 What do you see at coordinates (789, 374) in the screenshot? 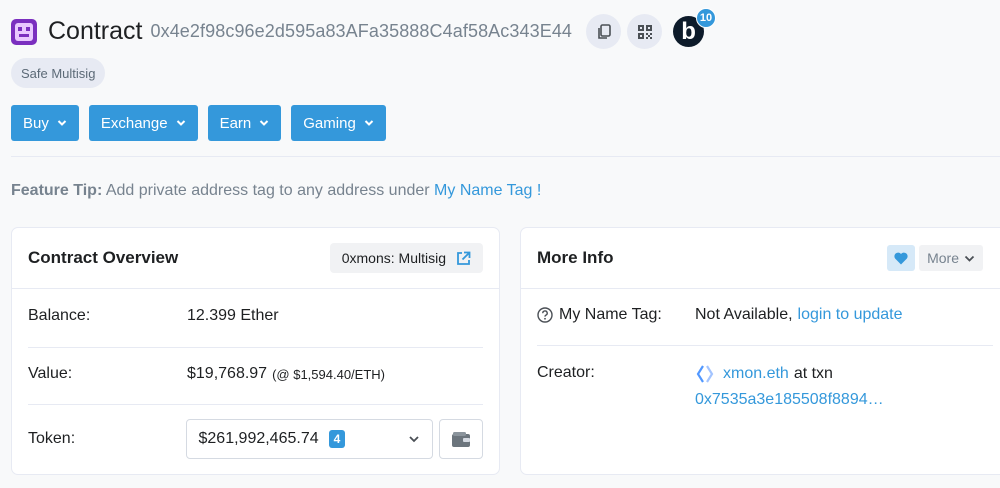
I see `creator-name-line: xmon.eth at txn` at bounding box center [789, 374].